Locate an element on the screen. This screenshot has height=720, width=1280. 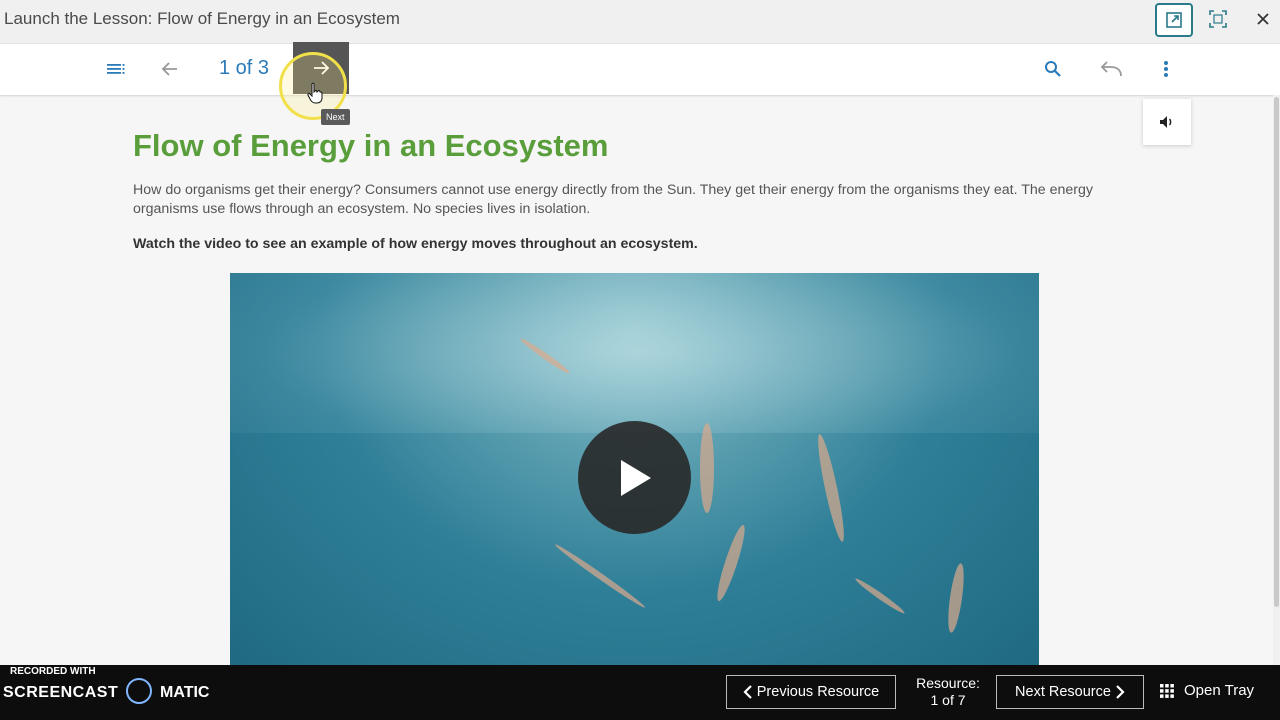
reply-arrow-icon is located at coordinates (1111, 69).